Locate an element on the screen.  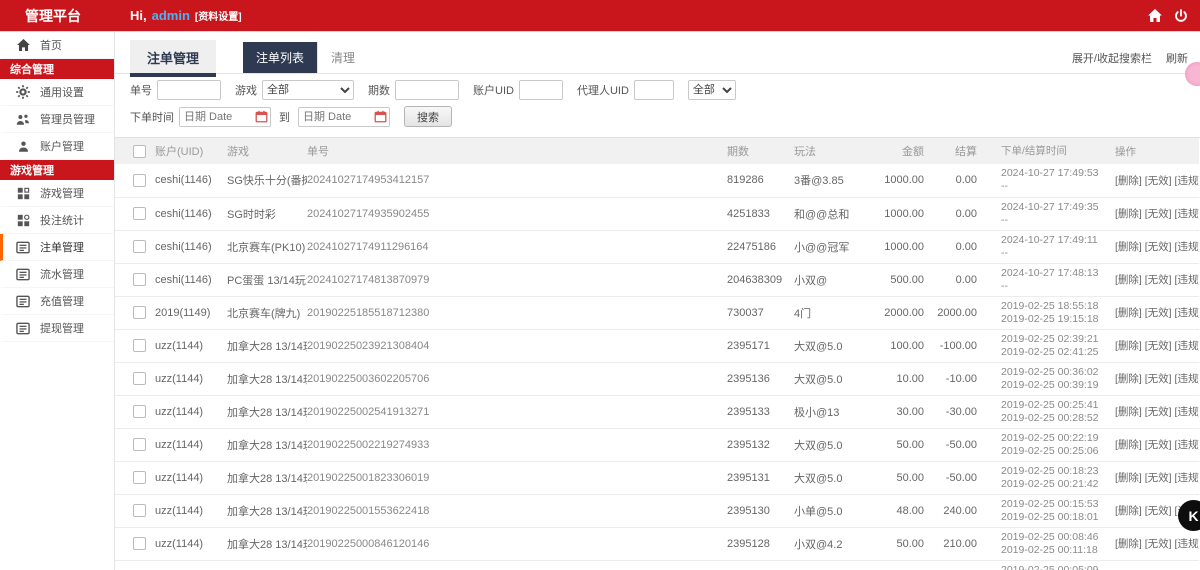
cell-period: 2395131 is located at coordinates (760, 478).